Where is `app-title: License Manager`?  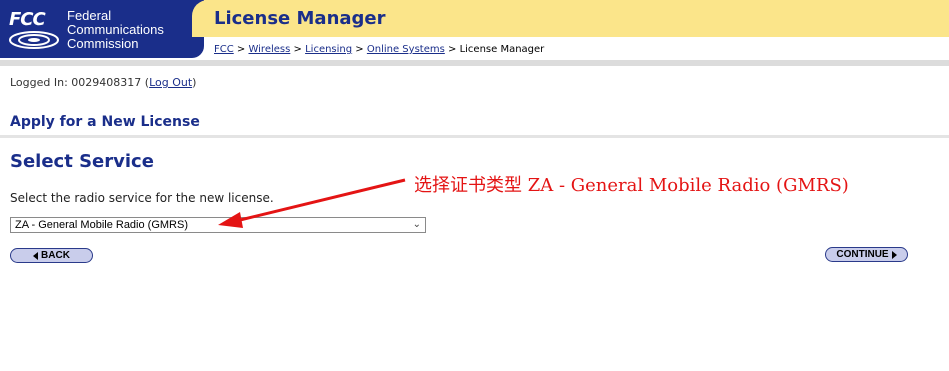 app-title: License Manager is located at coordinates (300, 18).